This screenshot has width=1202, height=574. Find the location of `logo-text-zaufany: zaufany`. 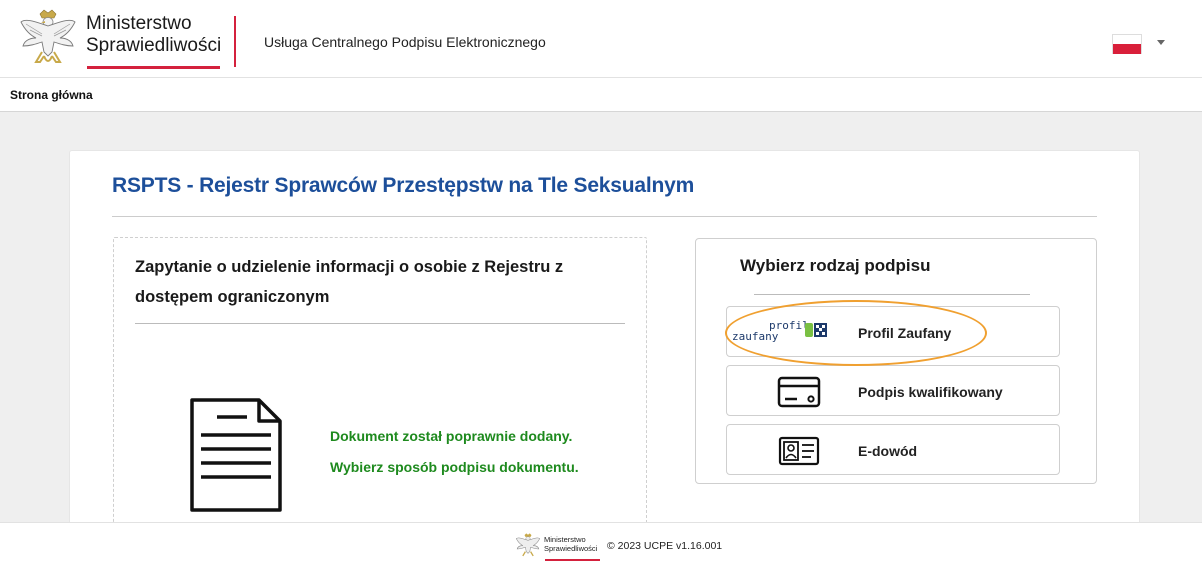

logo-text-zaufany: zaufany is located at coordinates (755, 336).